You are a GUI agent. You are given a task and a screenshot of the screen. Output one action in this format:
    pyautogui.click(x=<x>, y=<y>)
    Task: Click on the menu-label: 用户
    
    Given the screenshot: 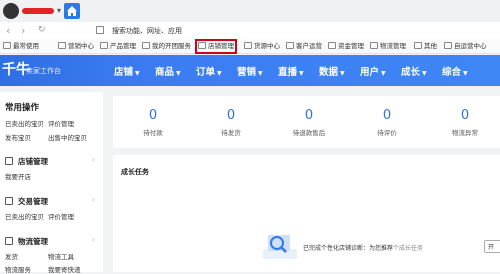 What is the action you would take?
    pyautogui.click(x=370, y=72)
    